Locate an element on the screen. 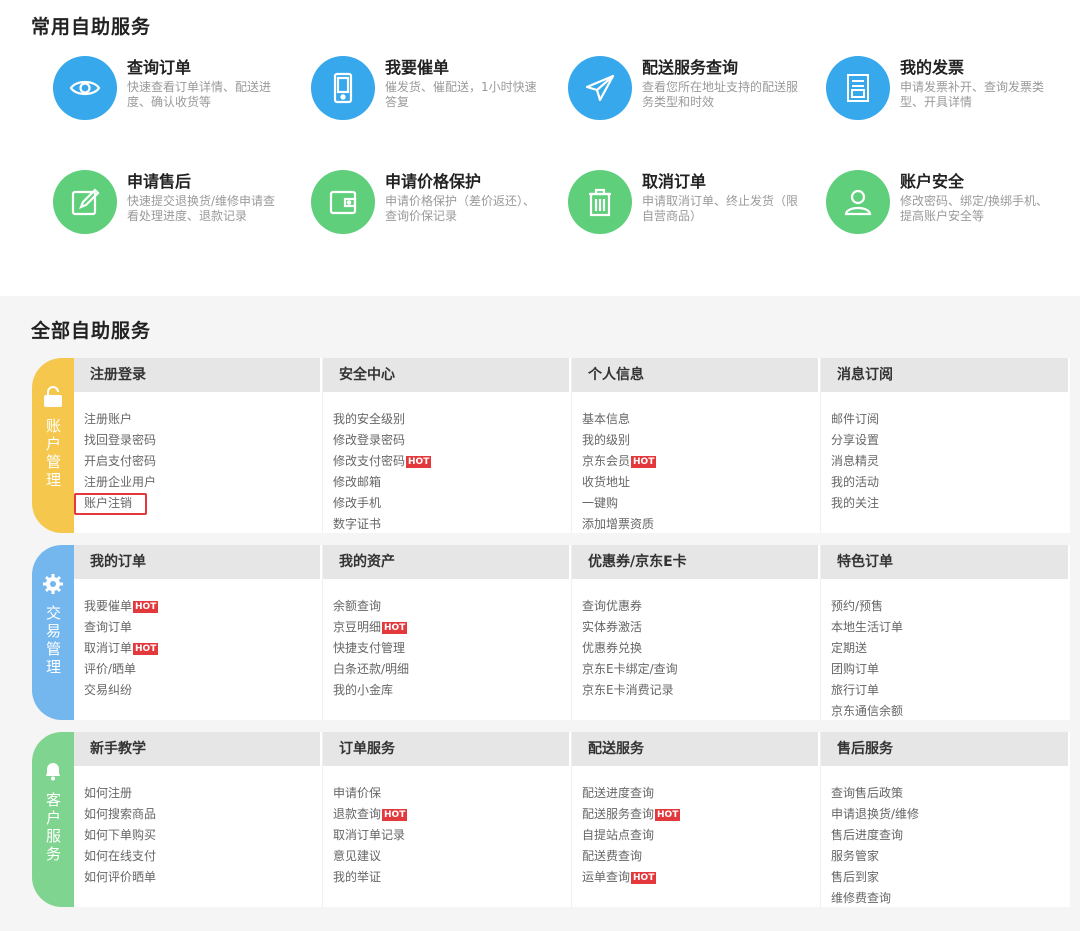  service-link-text: 旅行订单 is located at coordinates (855, 690).